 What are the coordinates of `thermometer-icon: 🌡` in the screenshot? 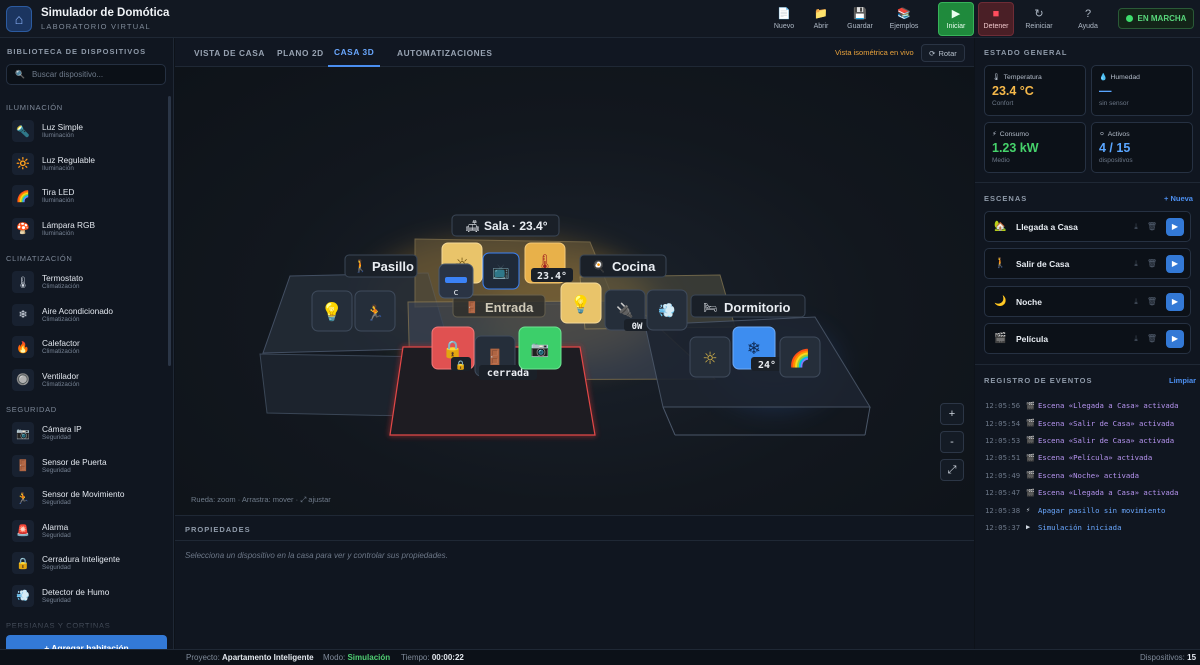 It's located at (996, 77).